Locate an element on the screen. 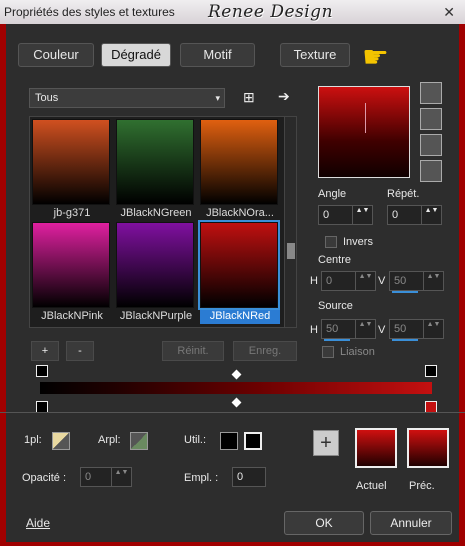  link-checkbox is located at coordinates (328, 352).